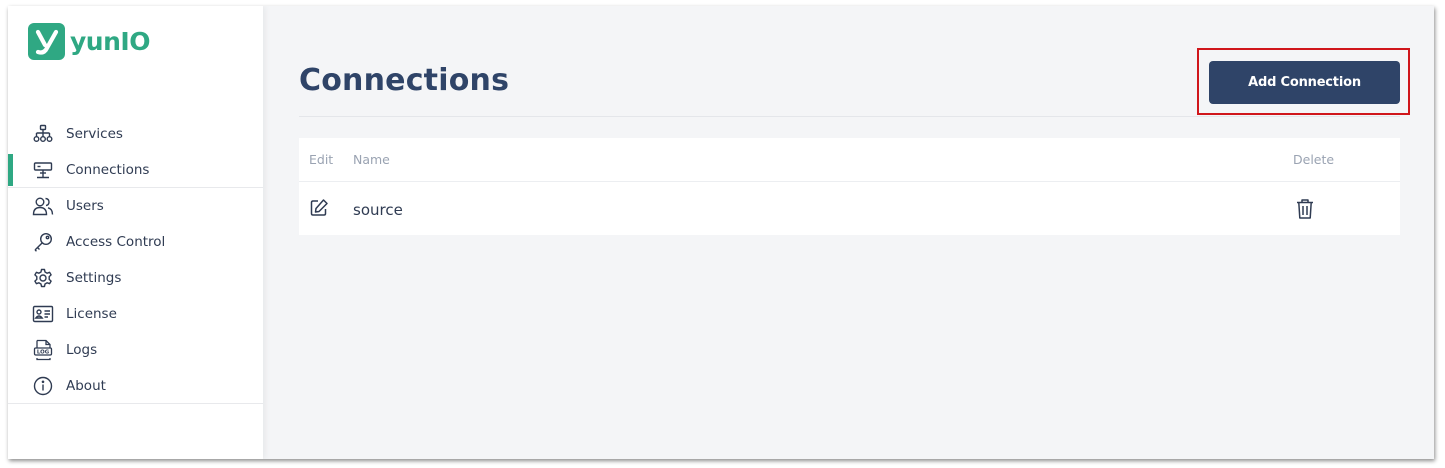  I want to click on sidebar-item-label: About, so click(86, 385).